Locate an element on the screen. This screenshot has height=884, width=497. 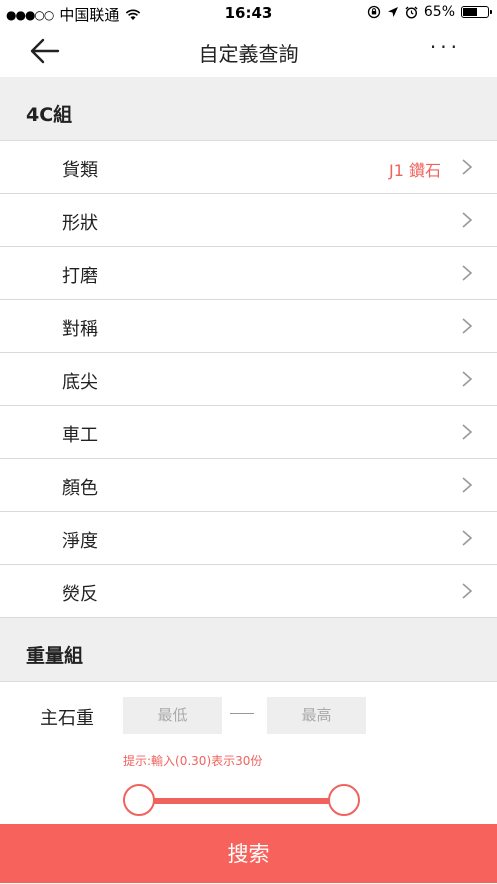
filter-row-value: J1 鑽石 is located at coordinates (415, 170).